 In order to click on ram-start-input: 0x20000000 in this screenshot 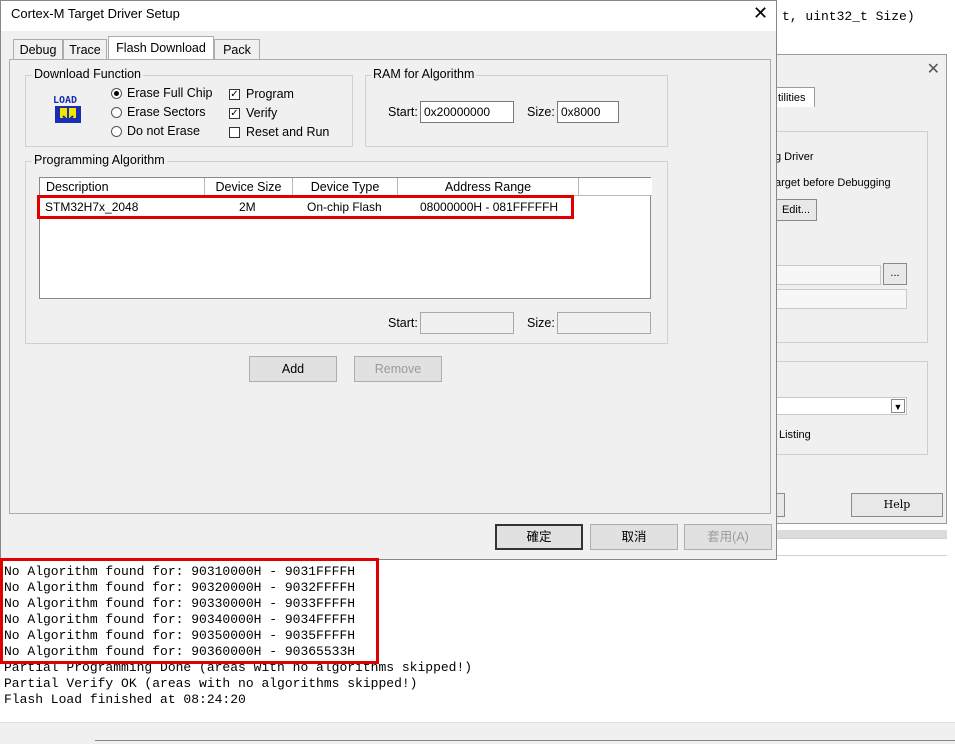, I will do `click(467, 112)`.